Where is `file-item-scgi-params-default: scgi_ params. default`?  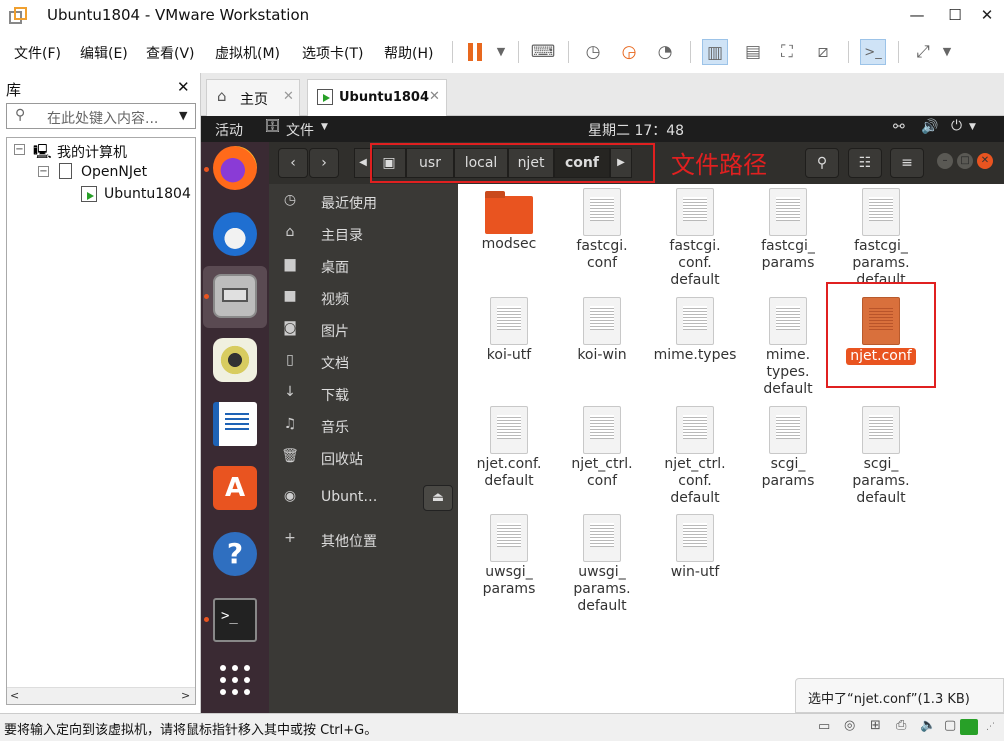 file-item-scgi-params-default: scgi_ params. default is located at coordinates (881, 456).